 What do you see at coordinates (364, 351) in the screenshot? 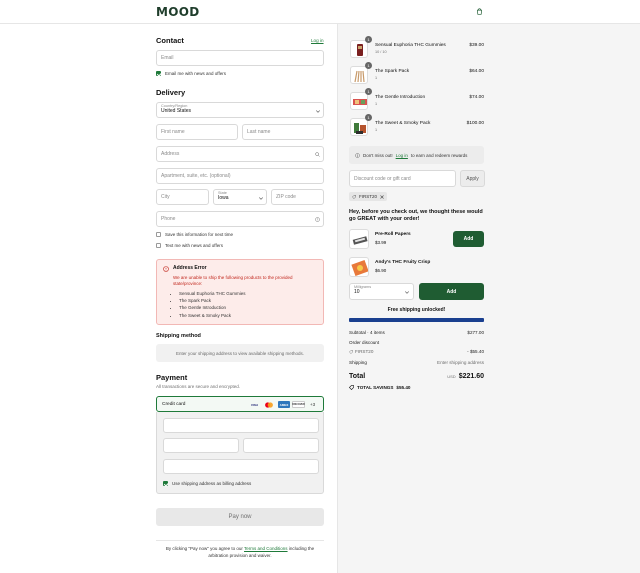
I see `discount-code-label: FIRST20` at bounding box center [364, 351].